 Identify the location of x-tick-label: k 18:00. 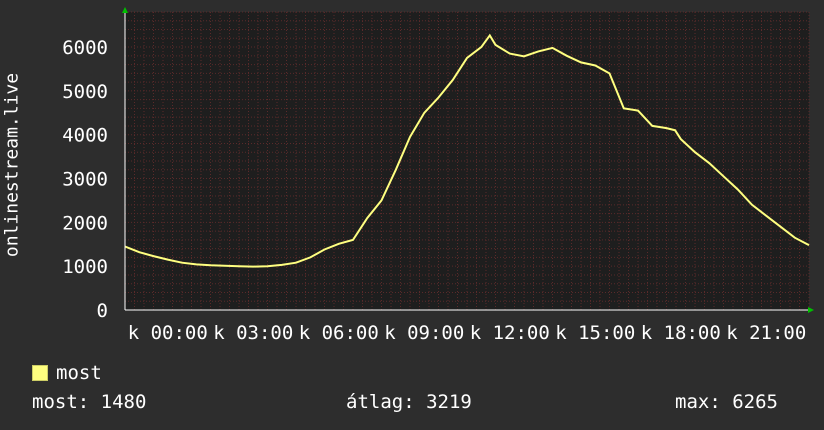
(681, 333).